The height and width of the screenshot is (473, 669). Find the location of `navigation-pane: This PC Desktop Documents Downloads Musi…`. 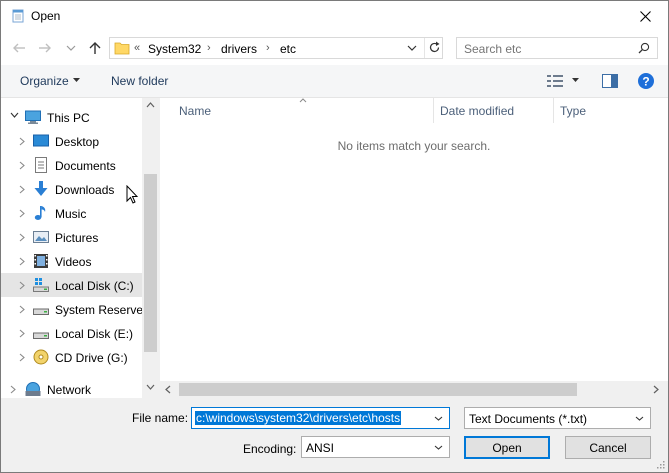

navigation-pane: This PC Desktop Documents Downloads Musi… is located at coordinates (80, 248).